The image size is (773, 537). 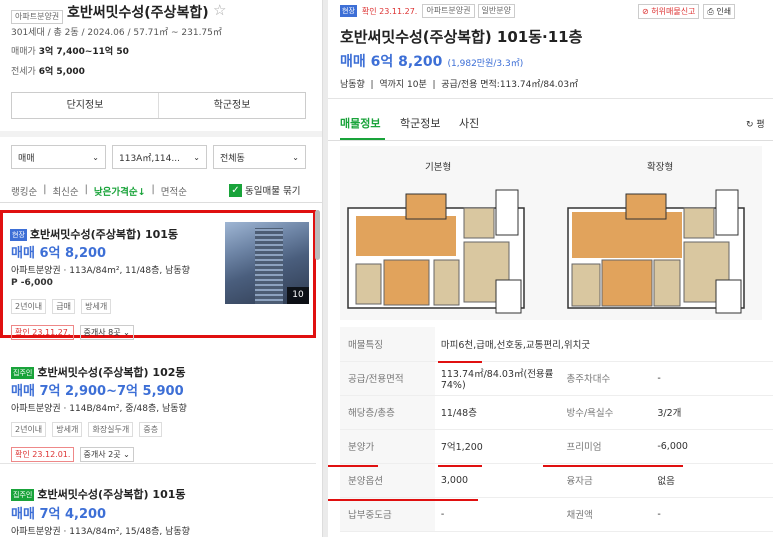 What do you see at coordinates (161, 134) in the screenshot?
I see `section-divider` at bounding box center [161, 134].